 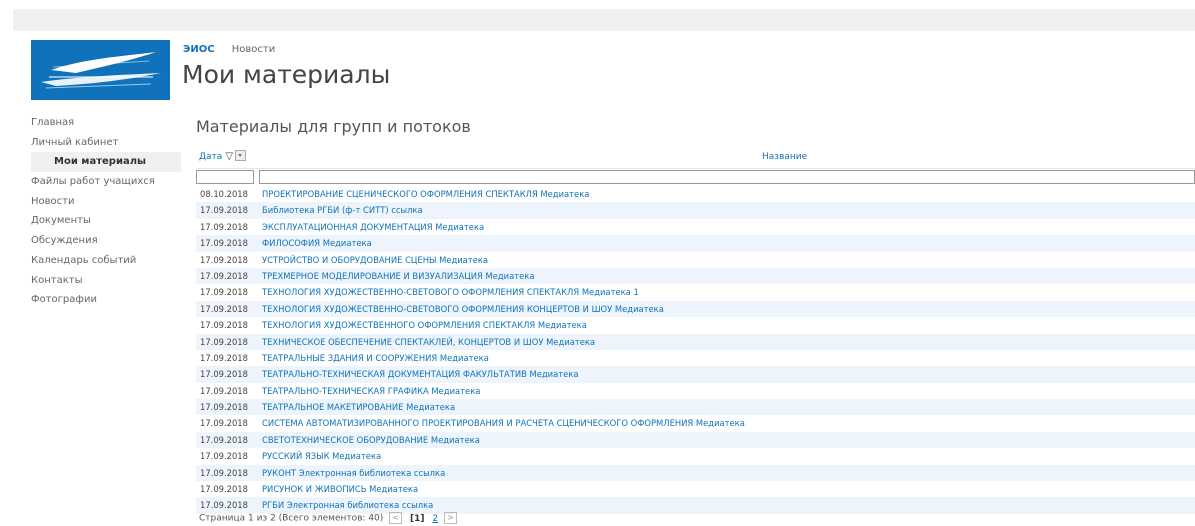 I want to click on table-row: 17.09.2018 РУССКИЙ ЯЗЫК Медиатека, so click(x=695, y=456).